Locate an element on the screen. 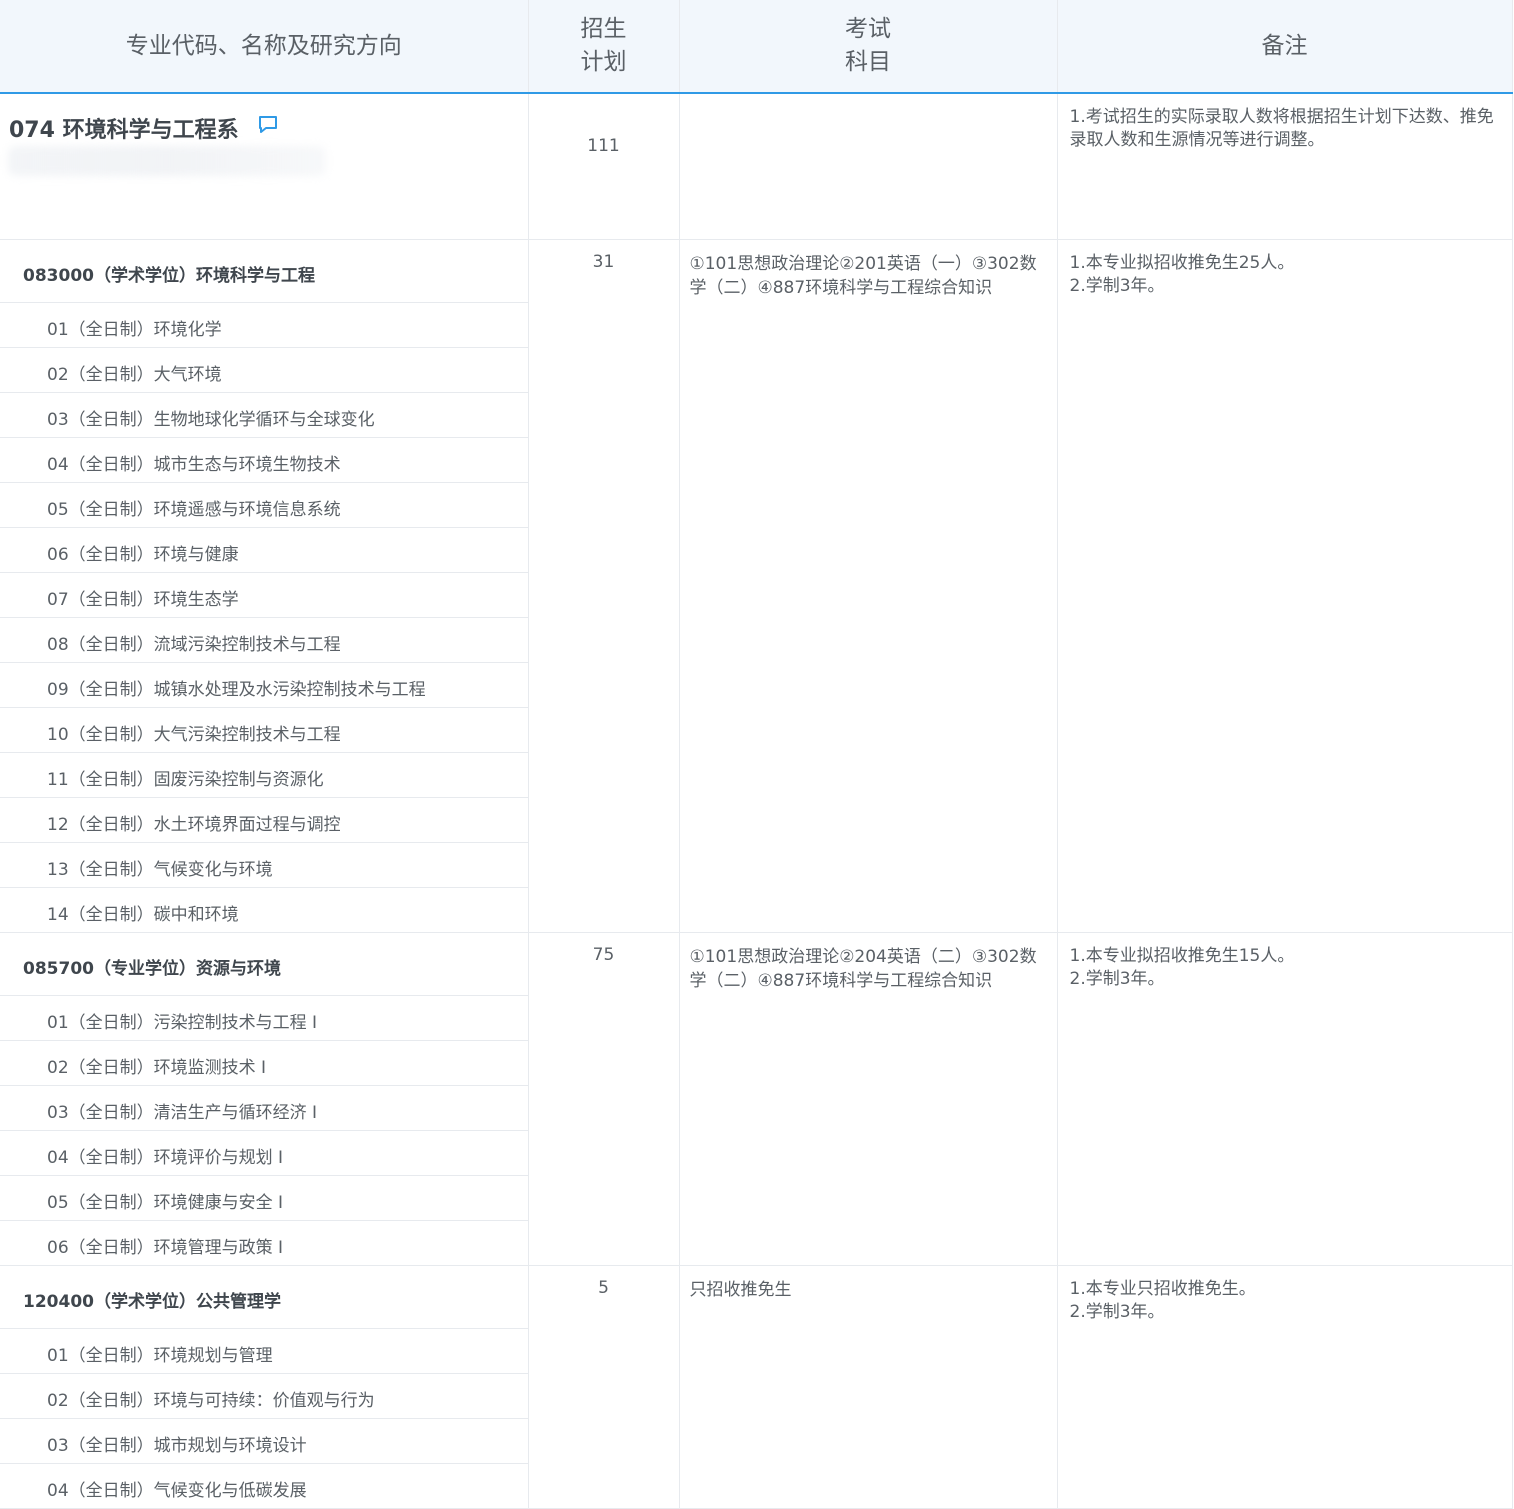 This screenshot has width=1514, height=1509. direction-name: 06（全日制）环境管理与政策 I is located at coordinates (165, 1248).